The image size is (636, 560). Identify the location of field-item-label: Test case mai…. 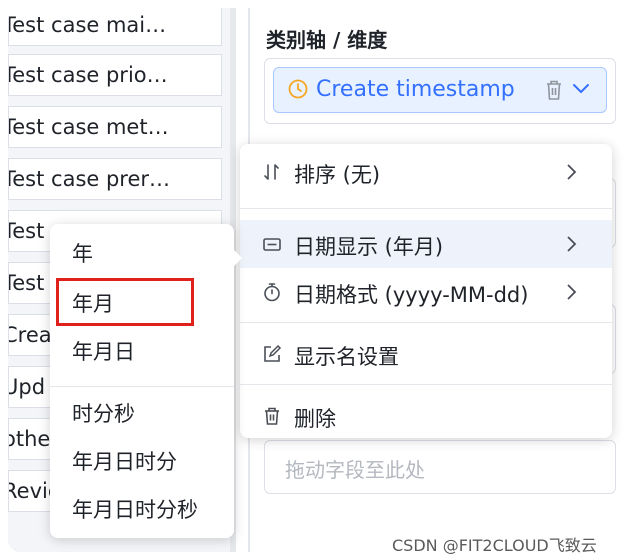
(87, 25).